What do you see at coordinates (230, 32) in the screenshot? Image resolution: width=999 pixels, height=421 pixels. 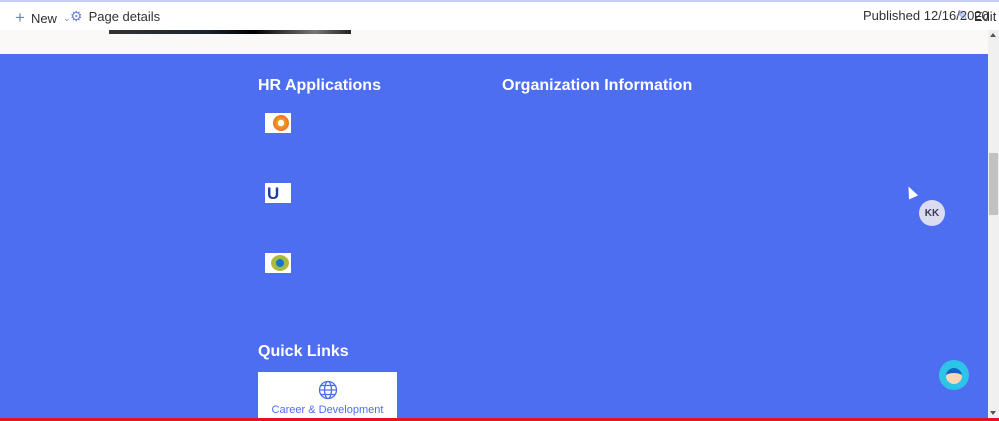 I see `image-bottom-edge` at bounding box center [230, 32].